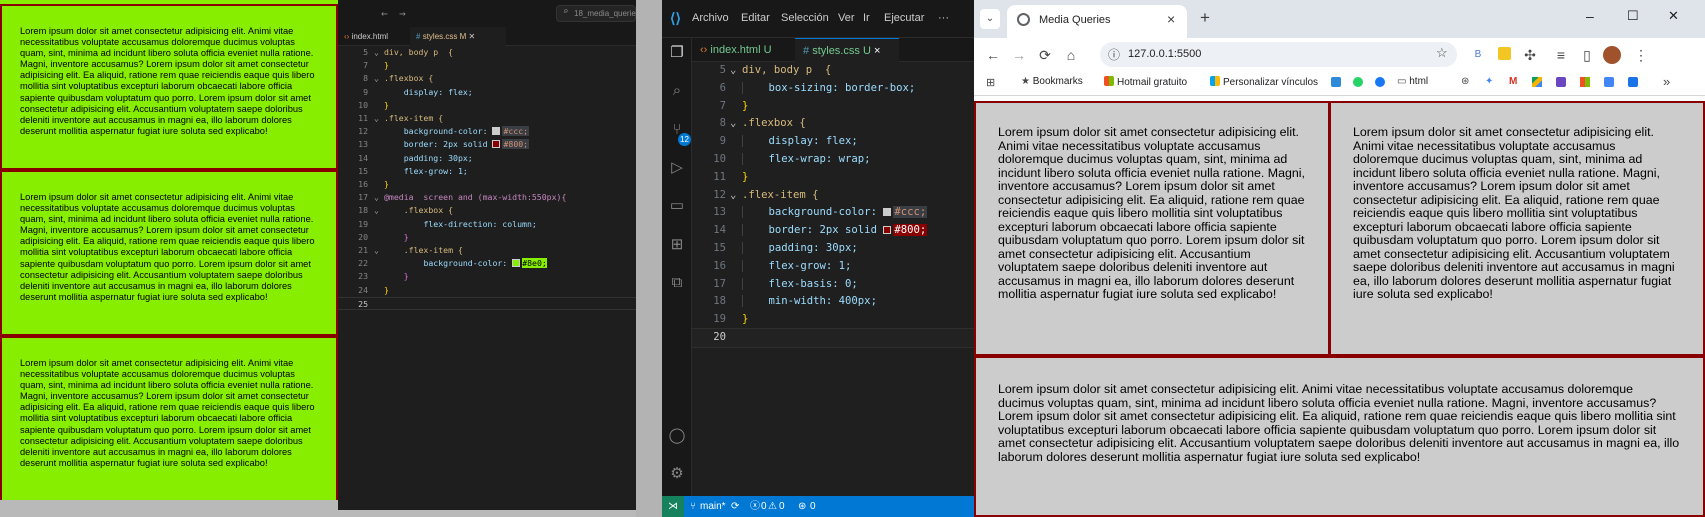 The width and height of the screenshot is (1705, 517). I want to click on menu-seleccion: Selección, so click(805, 18).